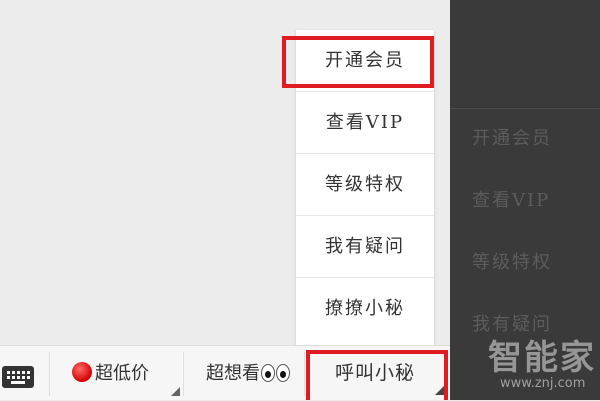  Describe the element at coordinates (365, 123) in the screenshot. I see `menu-item-view-vip: 查看VIP` at that location.